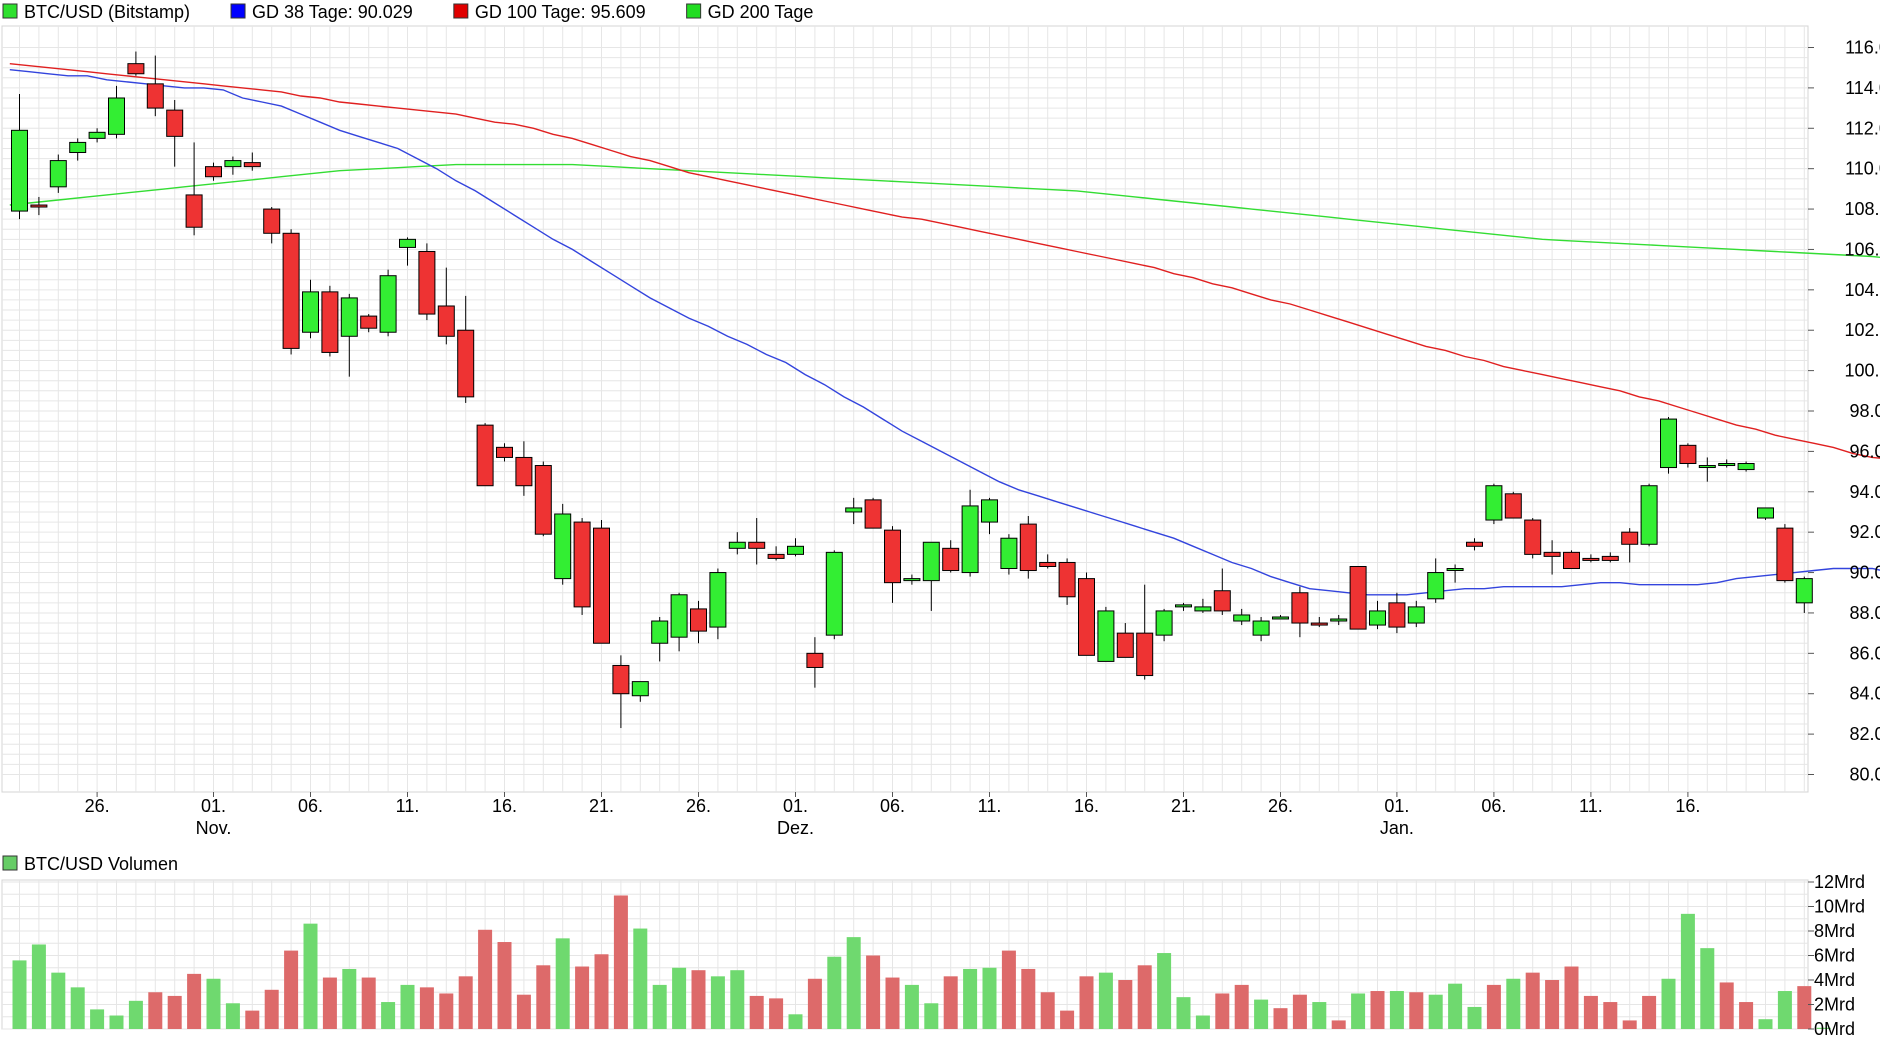  I want to click on y-tick-label: 112.000, so click(1862, 128).